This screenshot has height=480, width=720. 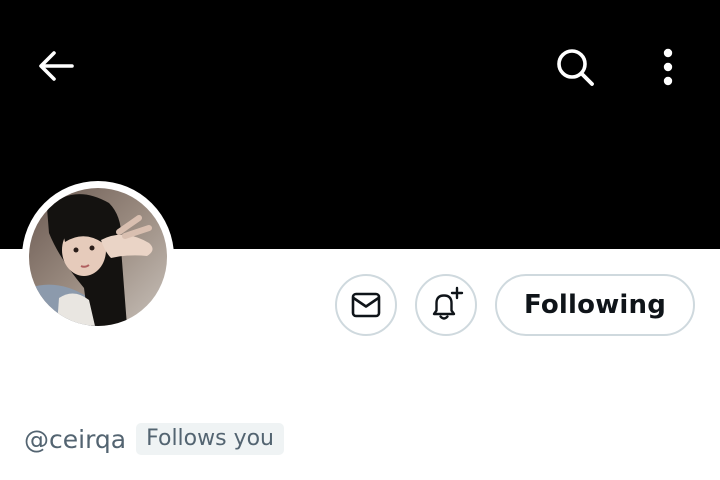 I want to click on avatar, so click(x=98, y=257).